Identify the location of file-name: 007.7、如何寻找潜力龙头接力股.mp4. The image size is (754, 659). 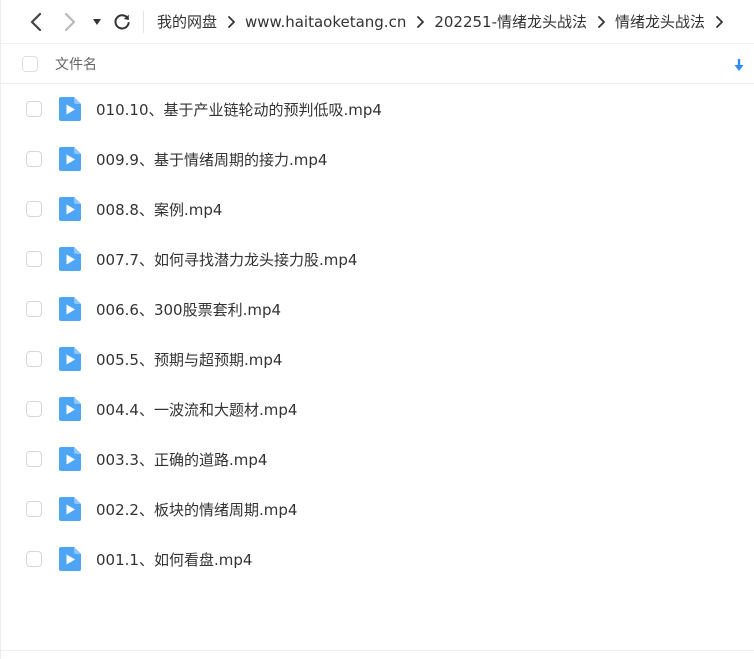
(227, 259).